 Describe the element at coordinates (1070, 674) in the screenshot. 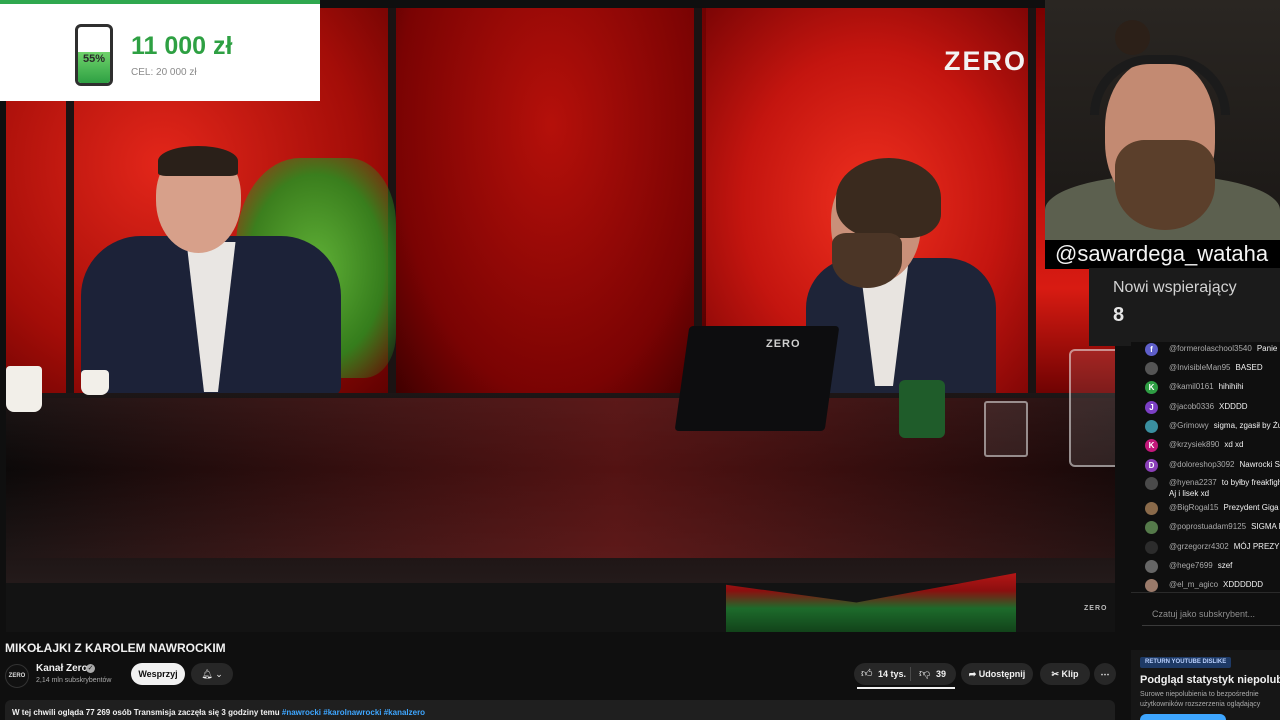

I see `clip-label: Klip` at that location.